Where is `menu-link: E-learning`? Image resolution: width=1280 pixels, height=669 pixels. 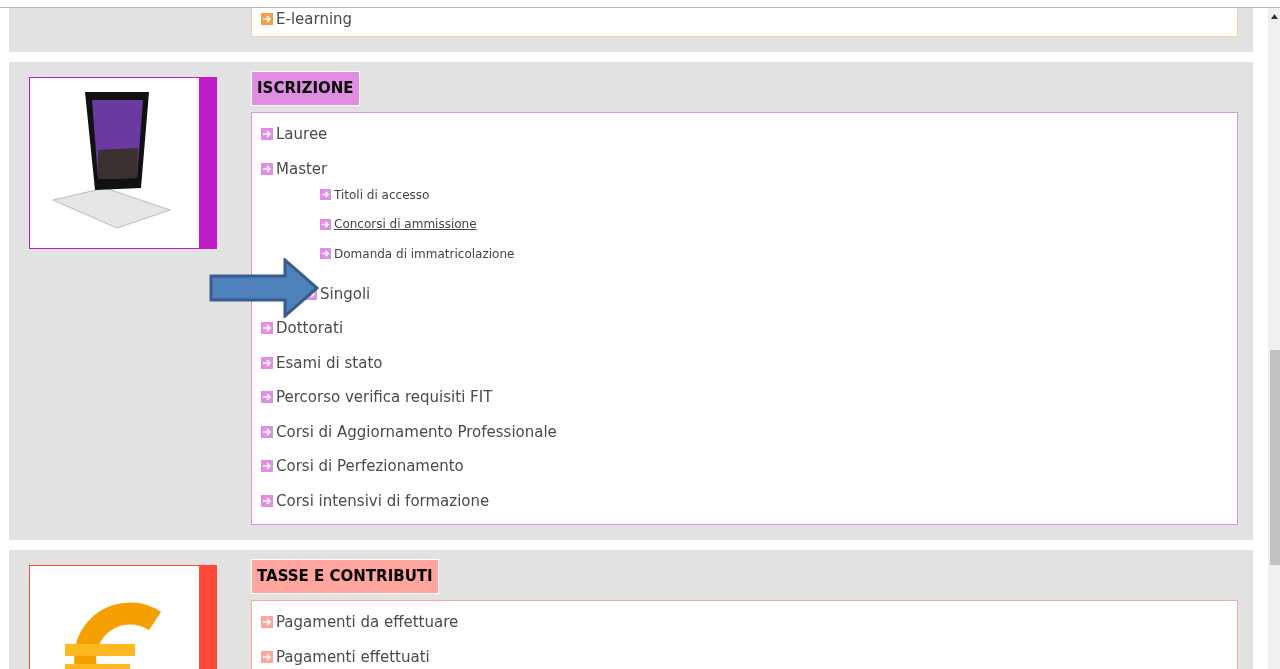 menu-link: E-learning is located at coordinates (314, 19).